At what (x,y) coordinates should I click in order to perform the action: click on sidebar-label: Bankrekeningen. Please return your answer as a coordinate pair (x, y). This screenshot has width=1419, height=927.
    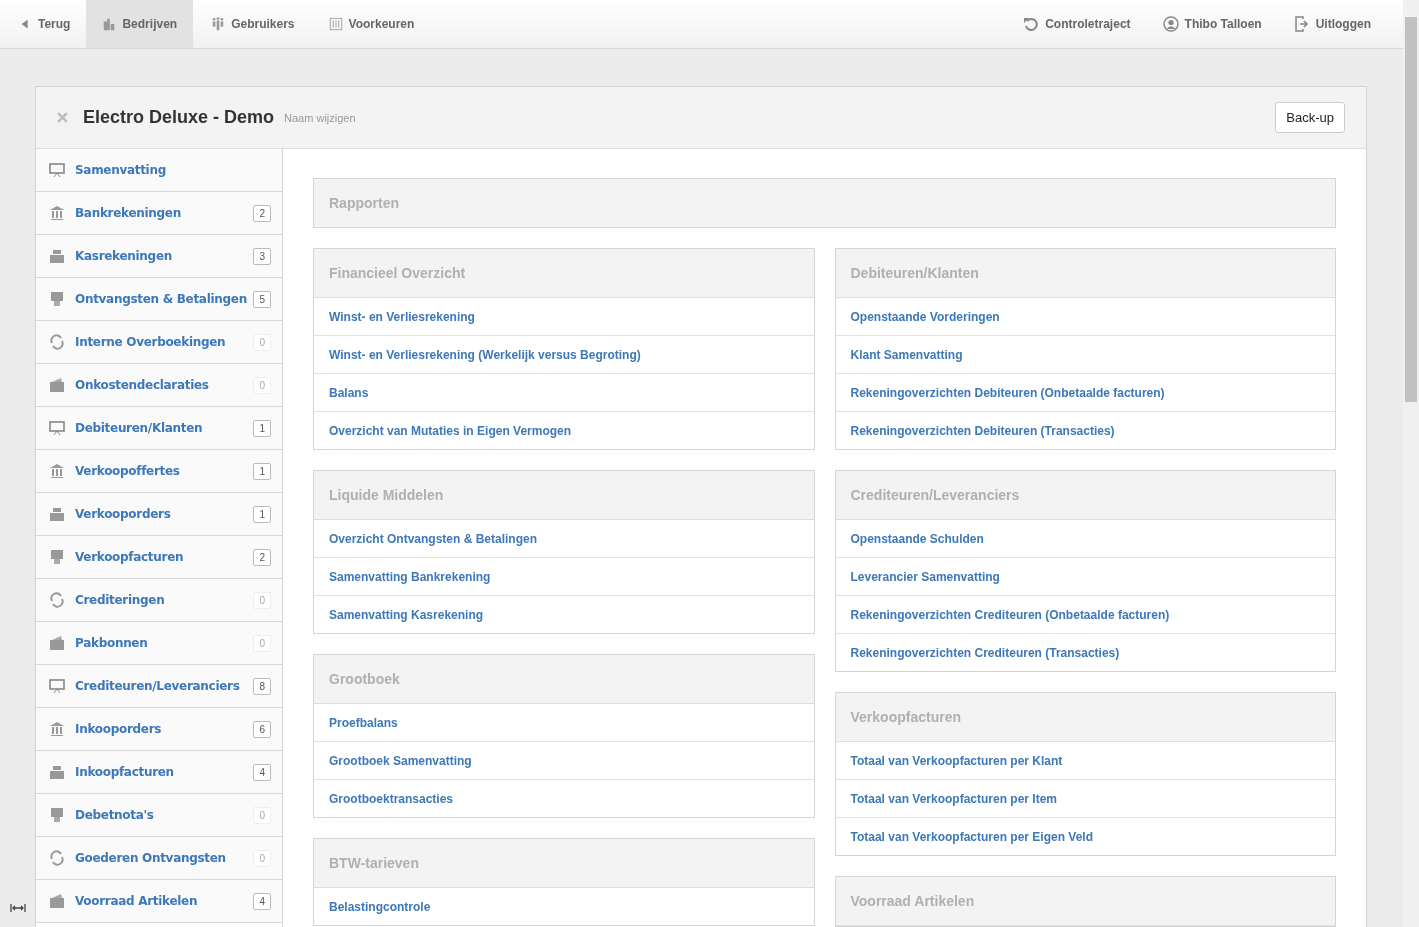
    Looking at the image, I should click on (128, 213).